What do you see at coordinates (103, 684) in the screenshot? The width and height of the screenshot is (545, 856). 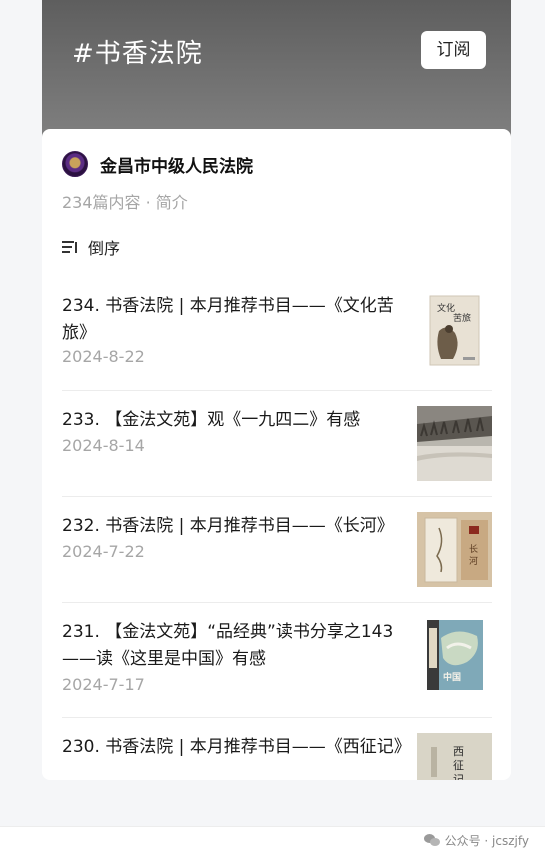 I see `article-date: 2024-7-17` at bounding box center [103, 684].